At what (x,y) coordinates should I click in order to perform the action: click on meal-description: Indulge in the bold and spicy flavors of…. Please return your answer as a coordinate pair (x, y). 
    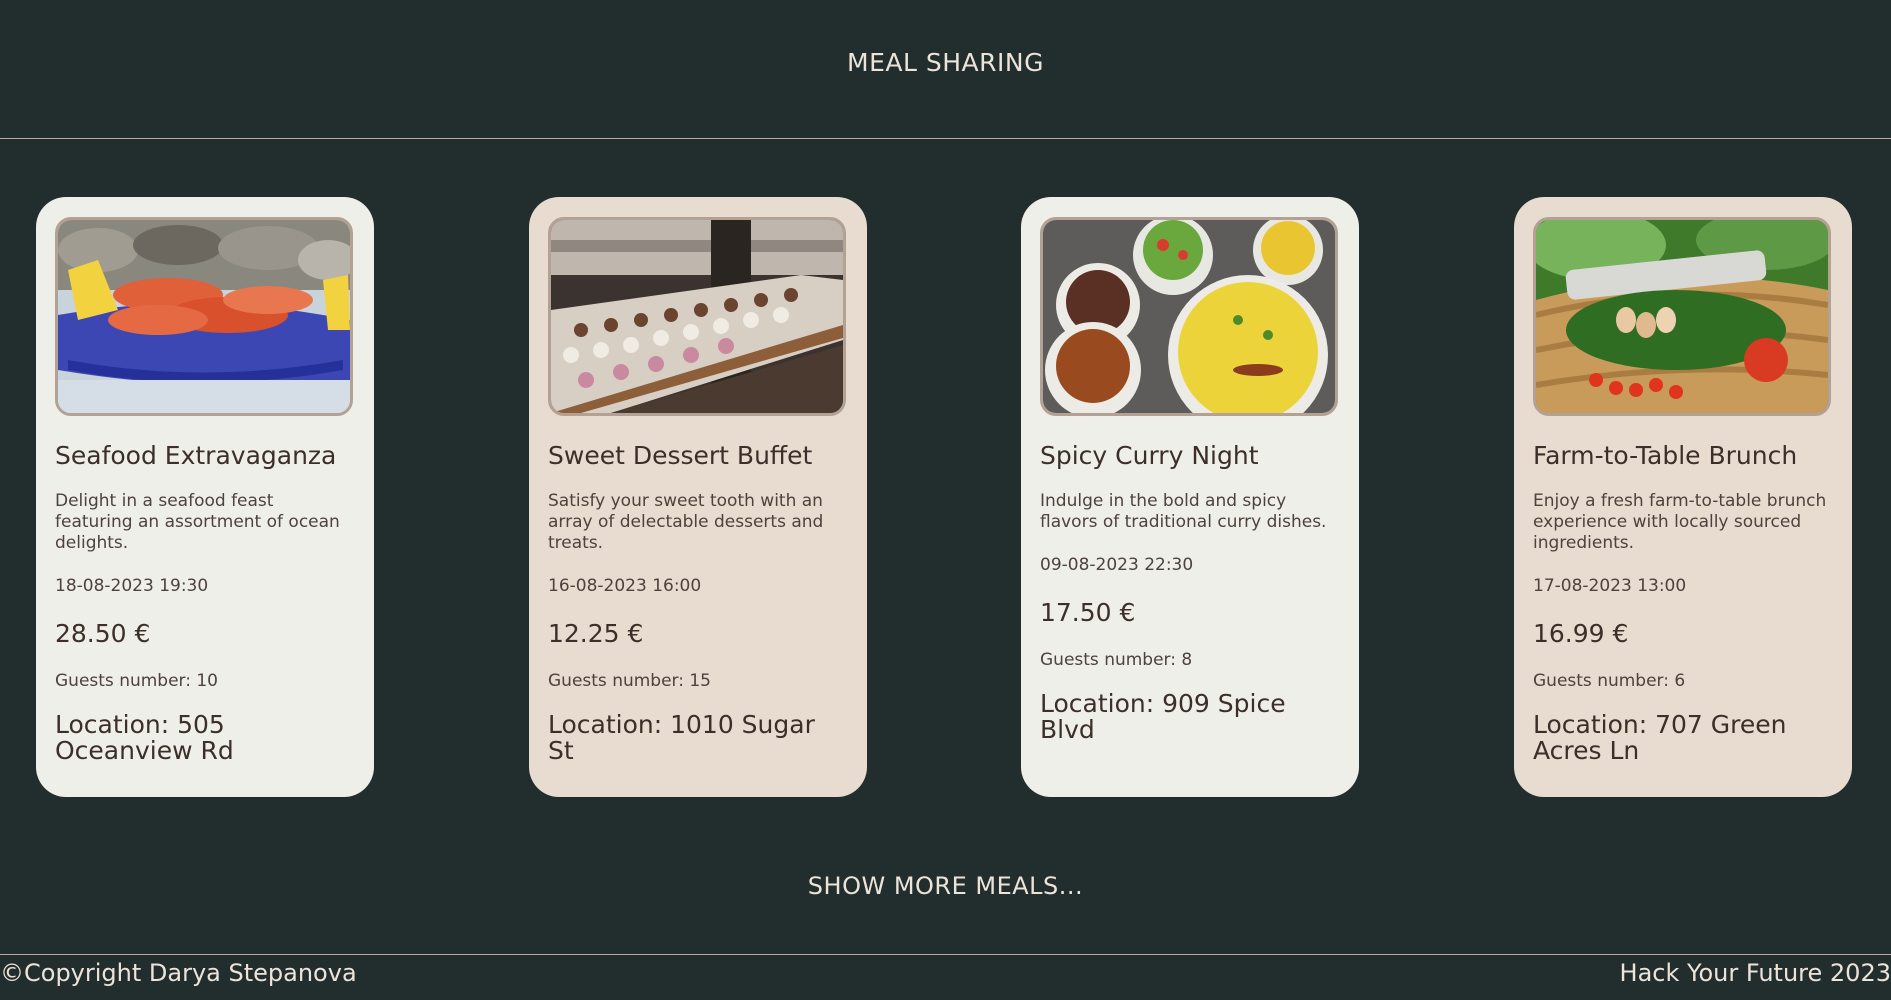
    Looking at the image, I should click on (1183, 511).